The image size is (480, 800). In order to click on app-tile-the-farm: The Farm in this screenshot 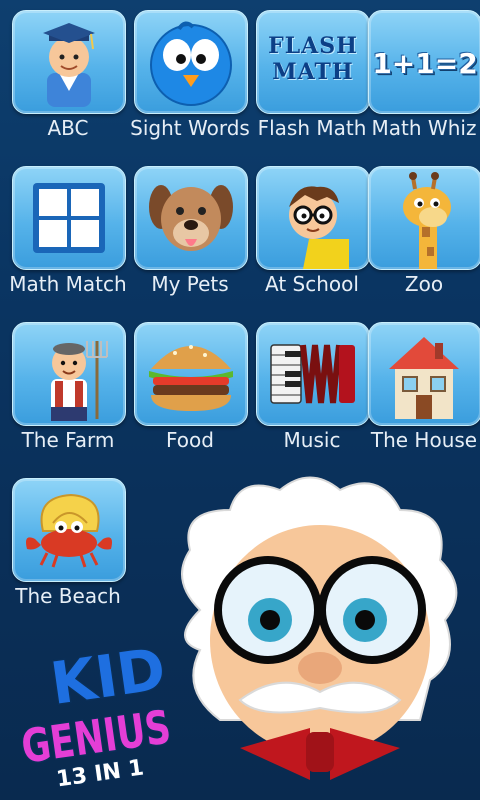, I will do `click(69, 386)`.